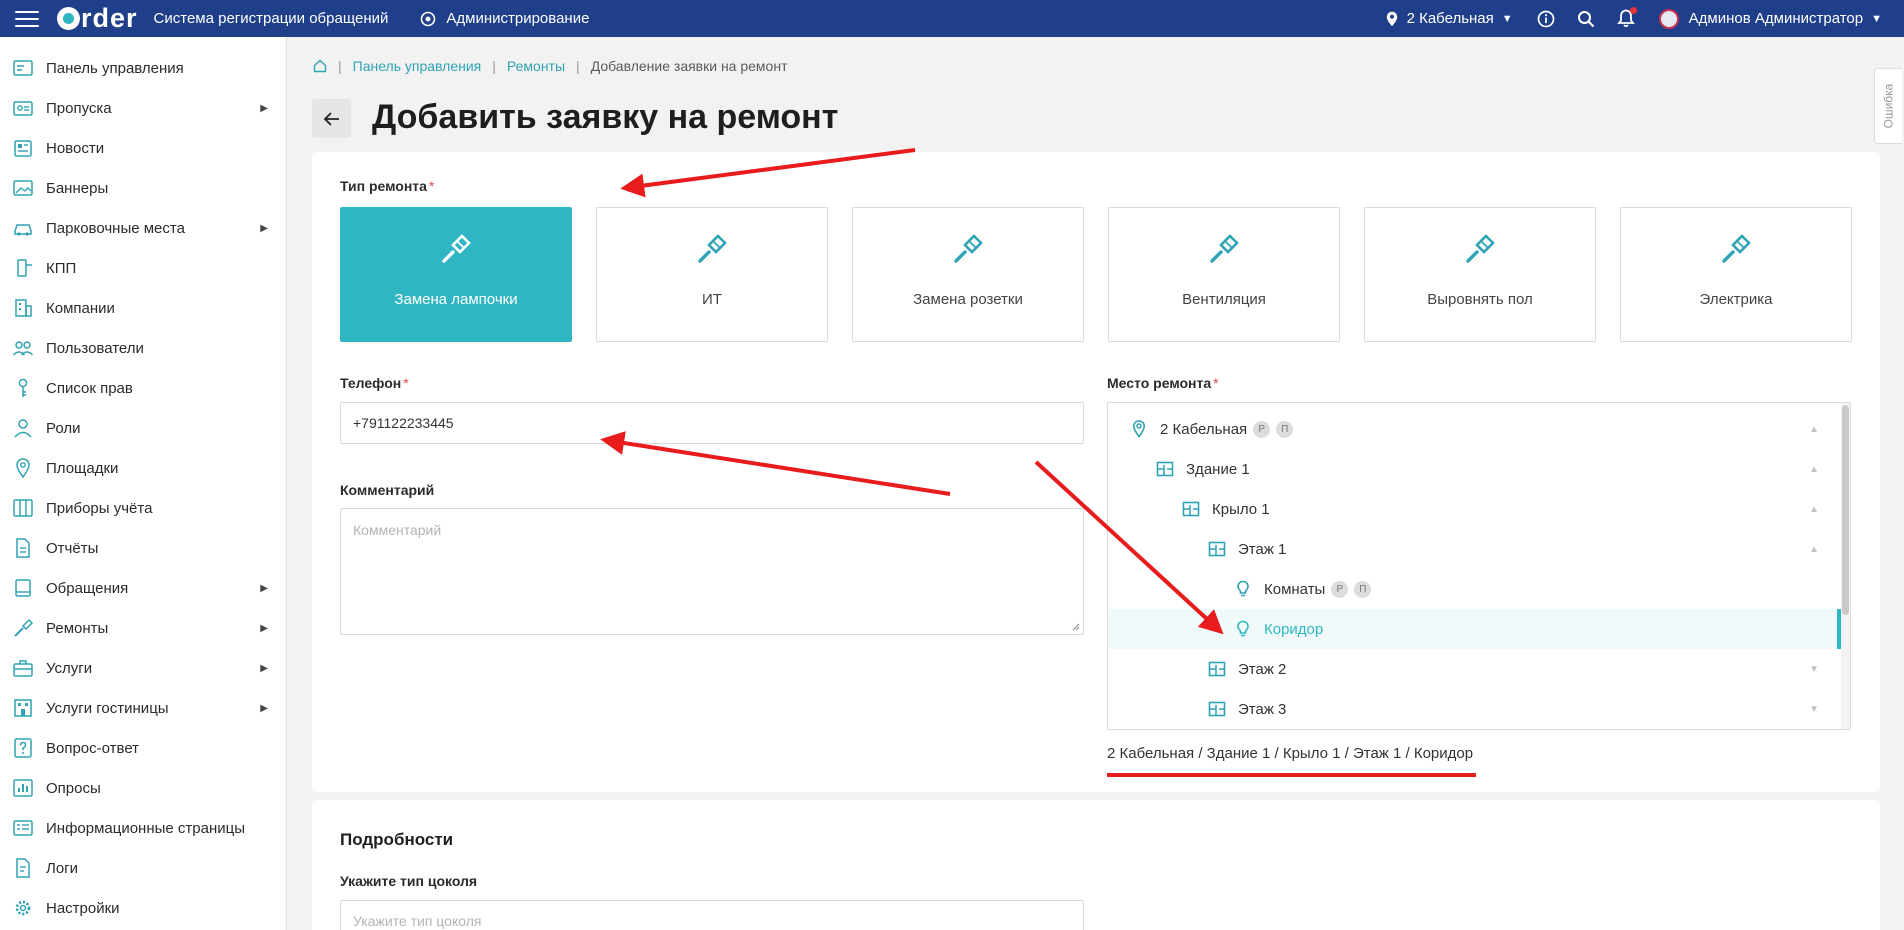 This screenshot has width=1904, height=930. What do you see at coordinates (146, 828) in the screenshot?
I see `sidebar-item-label: Информационные страницы` at bounding box center [146, 828].